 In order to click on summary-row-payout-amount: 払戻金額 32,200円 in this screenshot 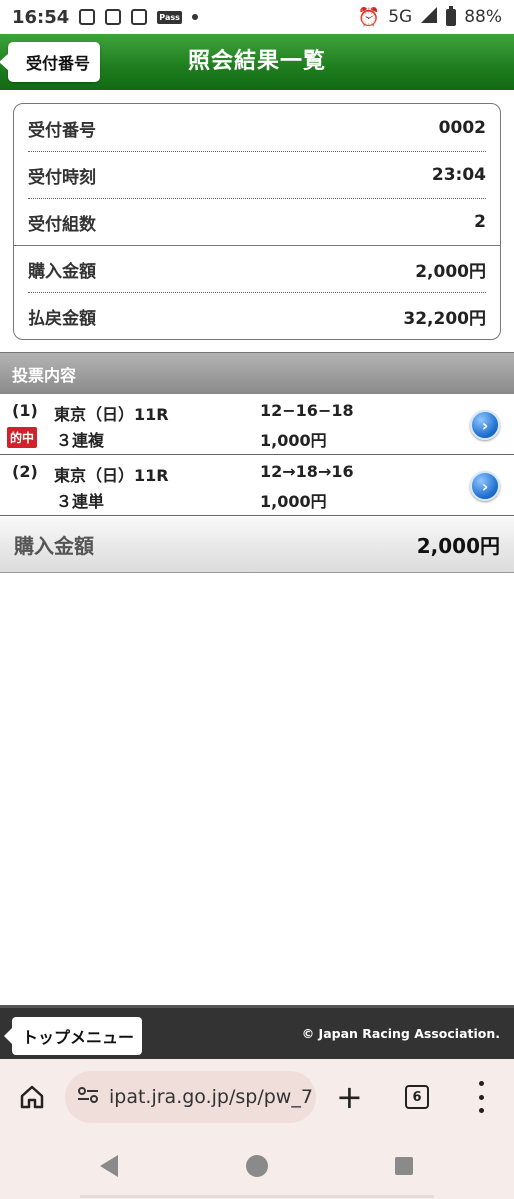, I will do `click(257, 316)`.